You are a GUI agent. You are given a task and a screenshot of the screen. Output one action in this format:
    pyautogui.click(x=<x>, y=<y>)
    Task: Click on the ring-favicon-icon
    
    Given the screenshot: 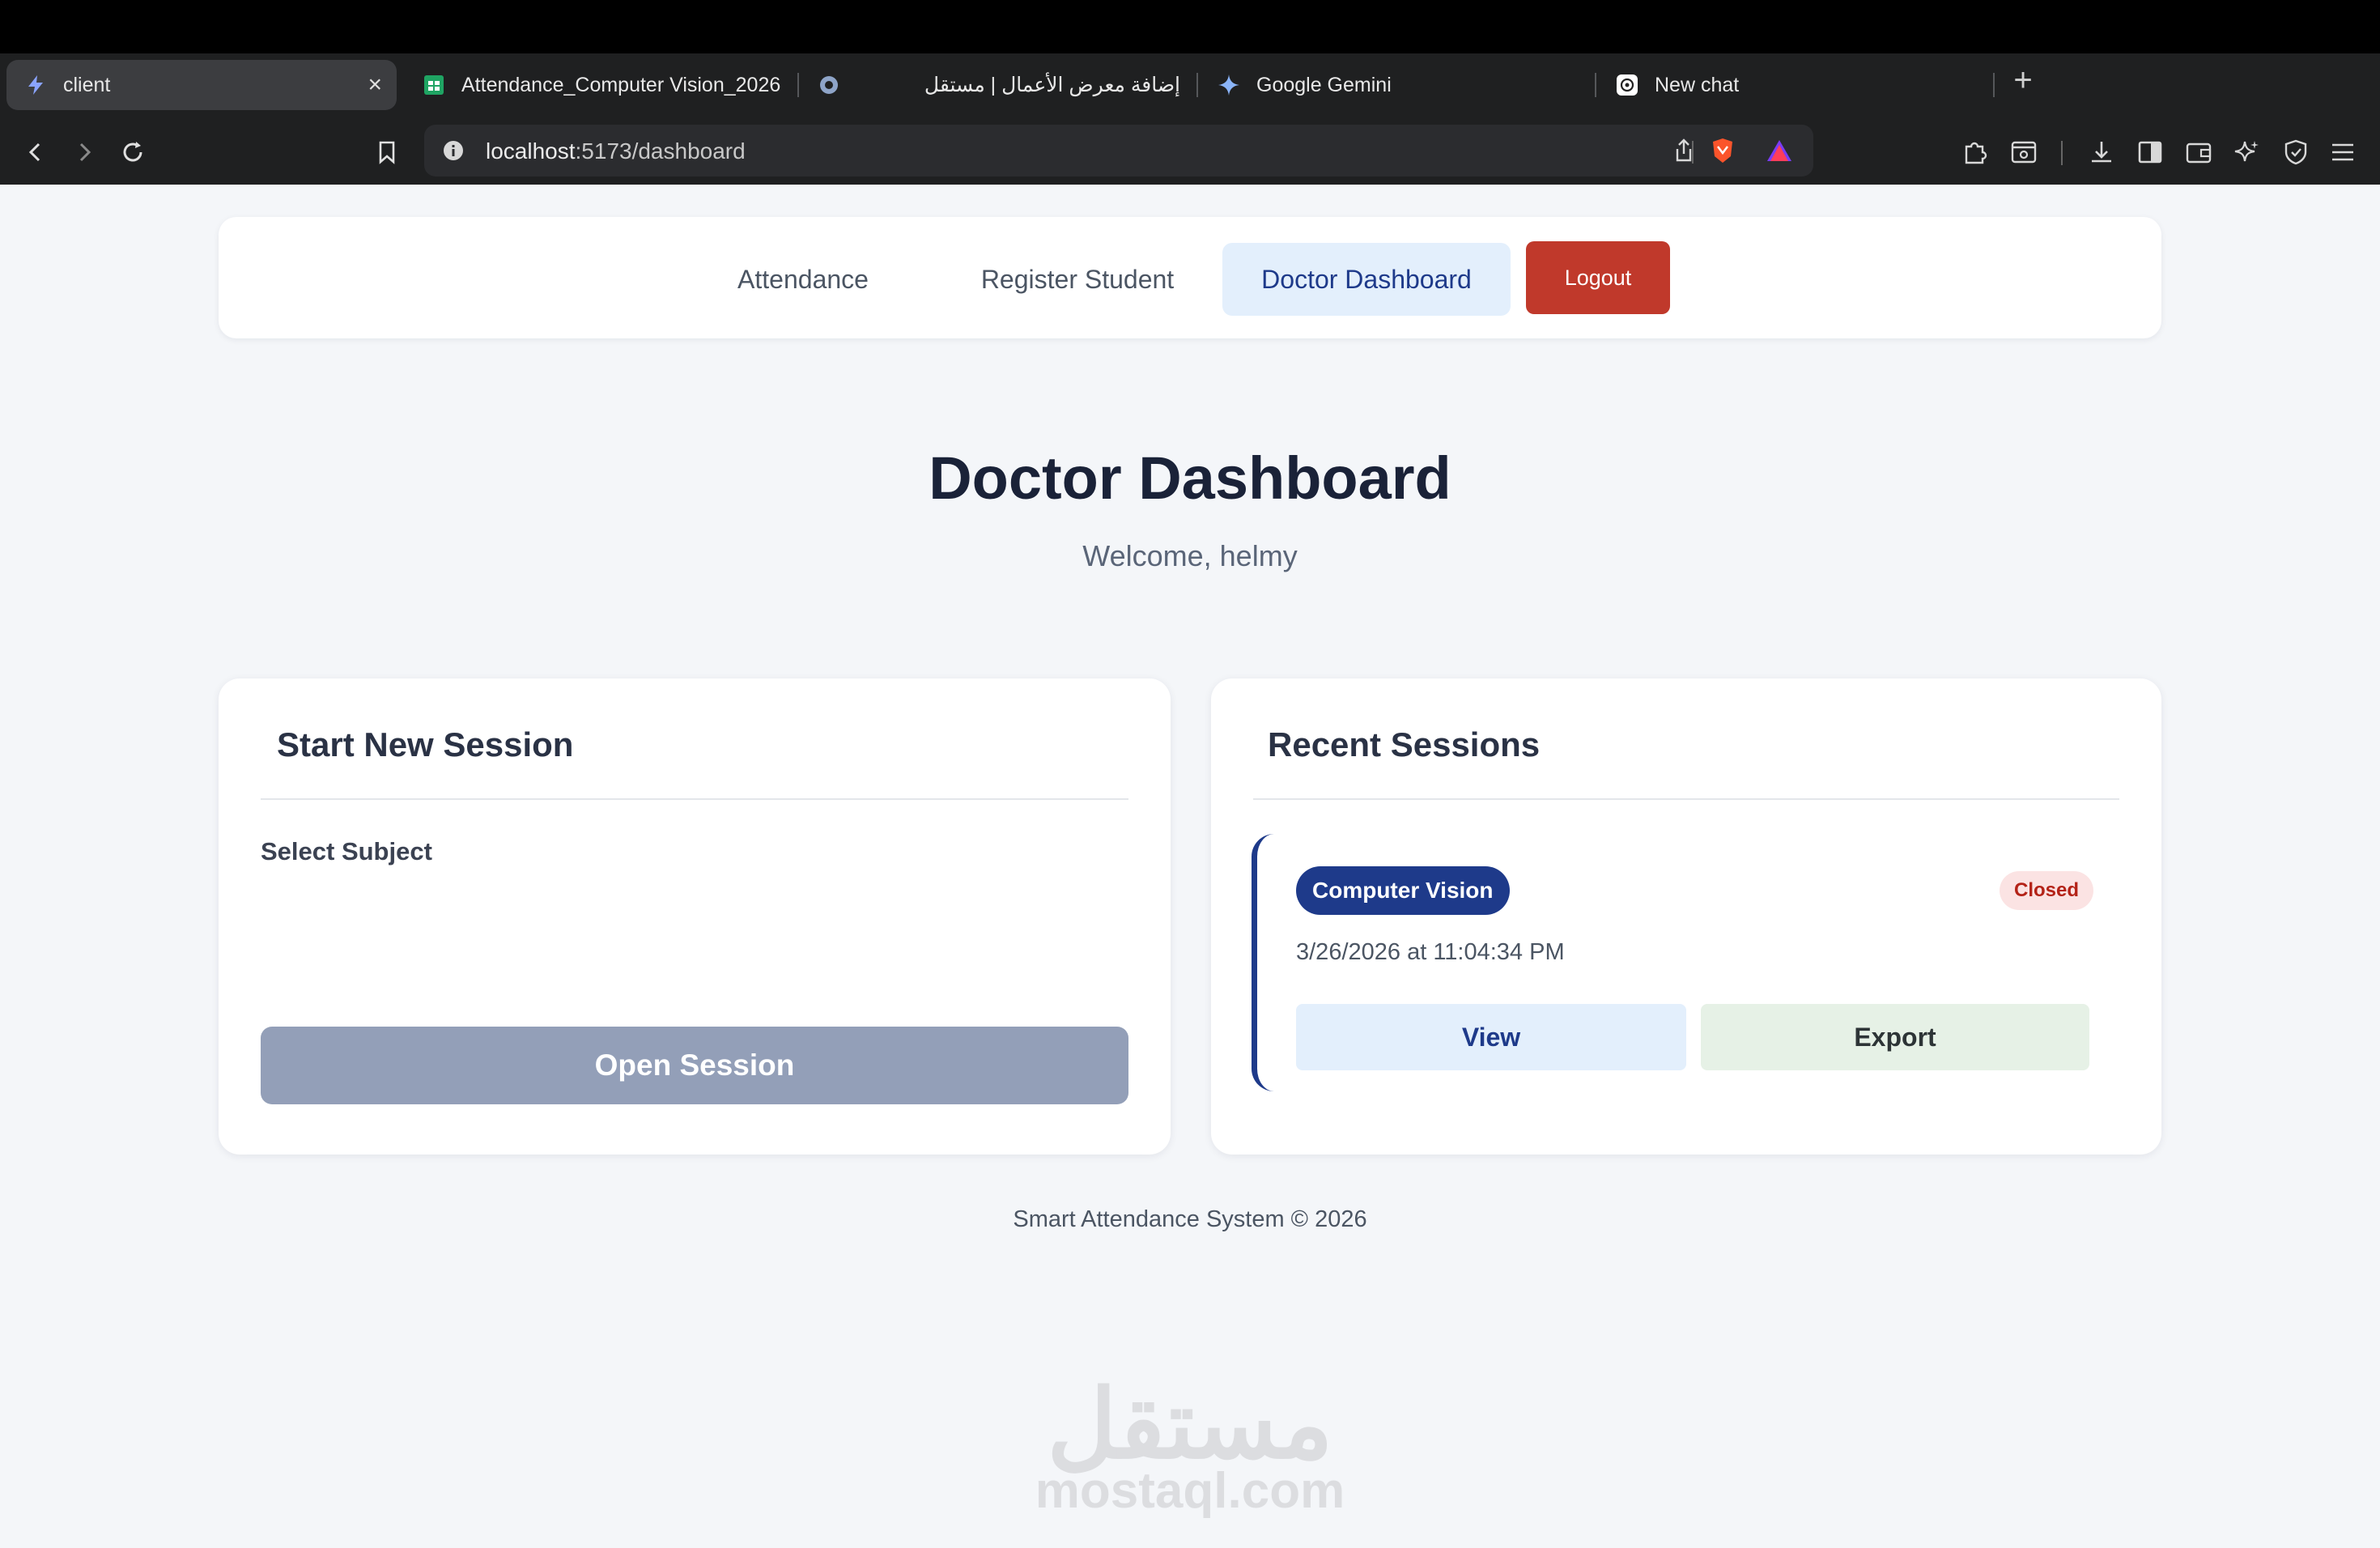 What is the action you would take?
    pyautogui.click(x=829, y=85)
    